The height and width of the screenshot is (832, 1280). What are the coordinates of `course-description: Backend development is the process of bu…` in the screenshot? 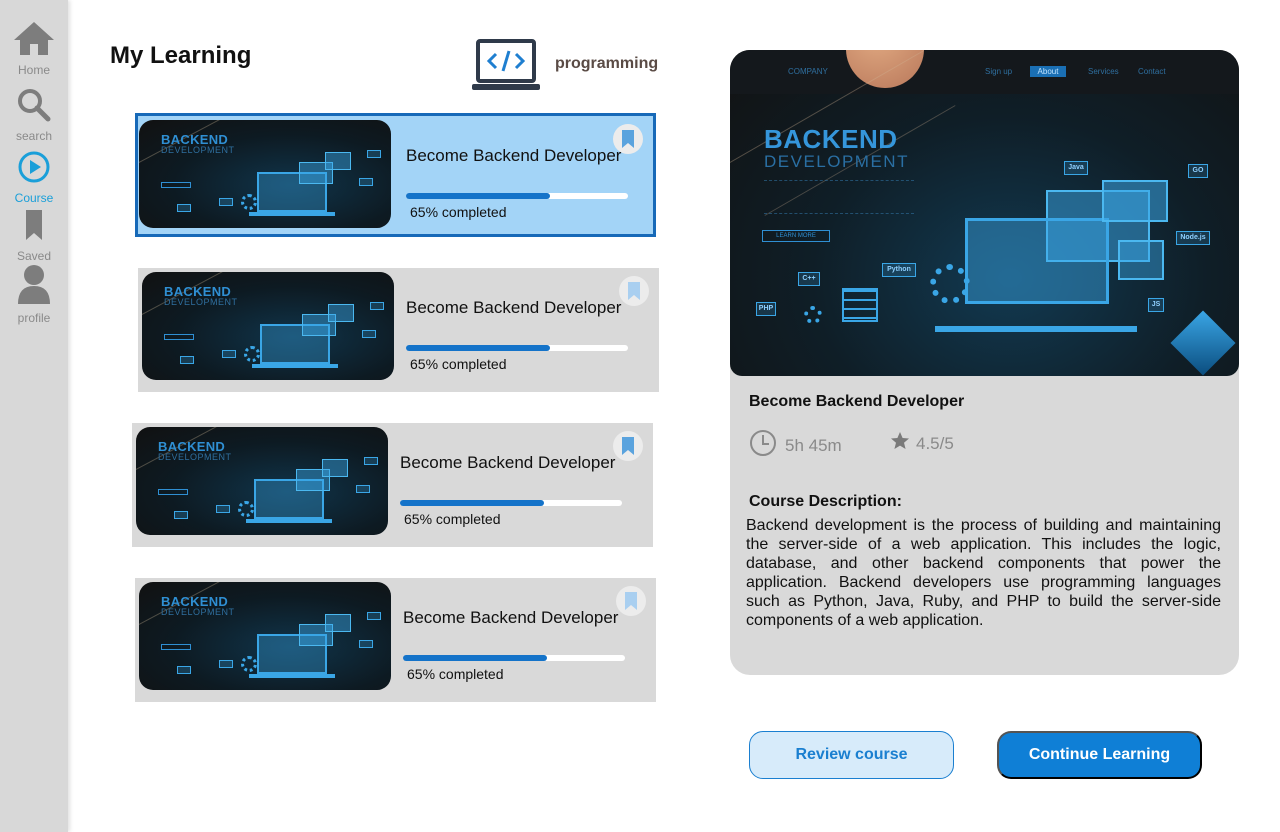 It's located at (983, 573).